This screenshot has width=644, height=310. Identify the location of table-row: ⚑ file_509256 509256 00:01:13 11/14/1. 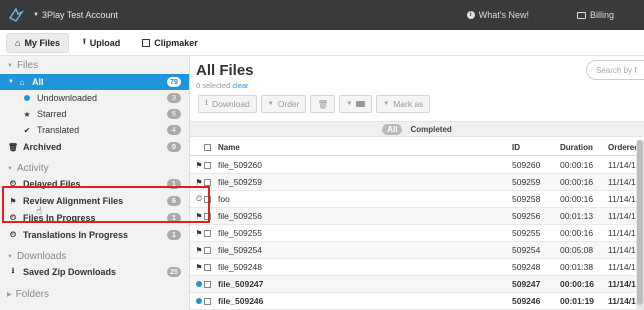
(417, 216).